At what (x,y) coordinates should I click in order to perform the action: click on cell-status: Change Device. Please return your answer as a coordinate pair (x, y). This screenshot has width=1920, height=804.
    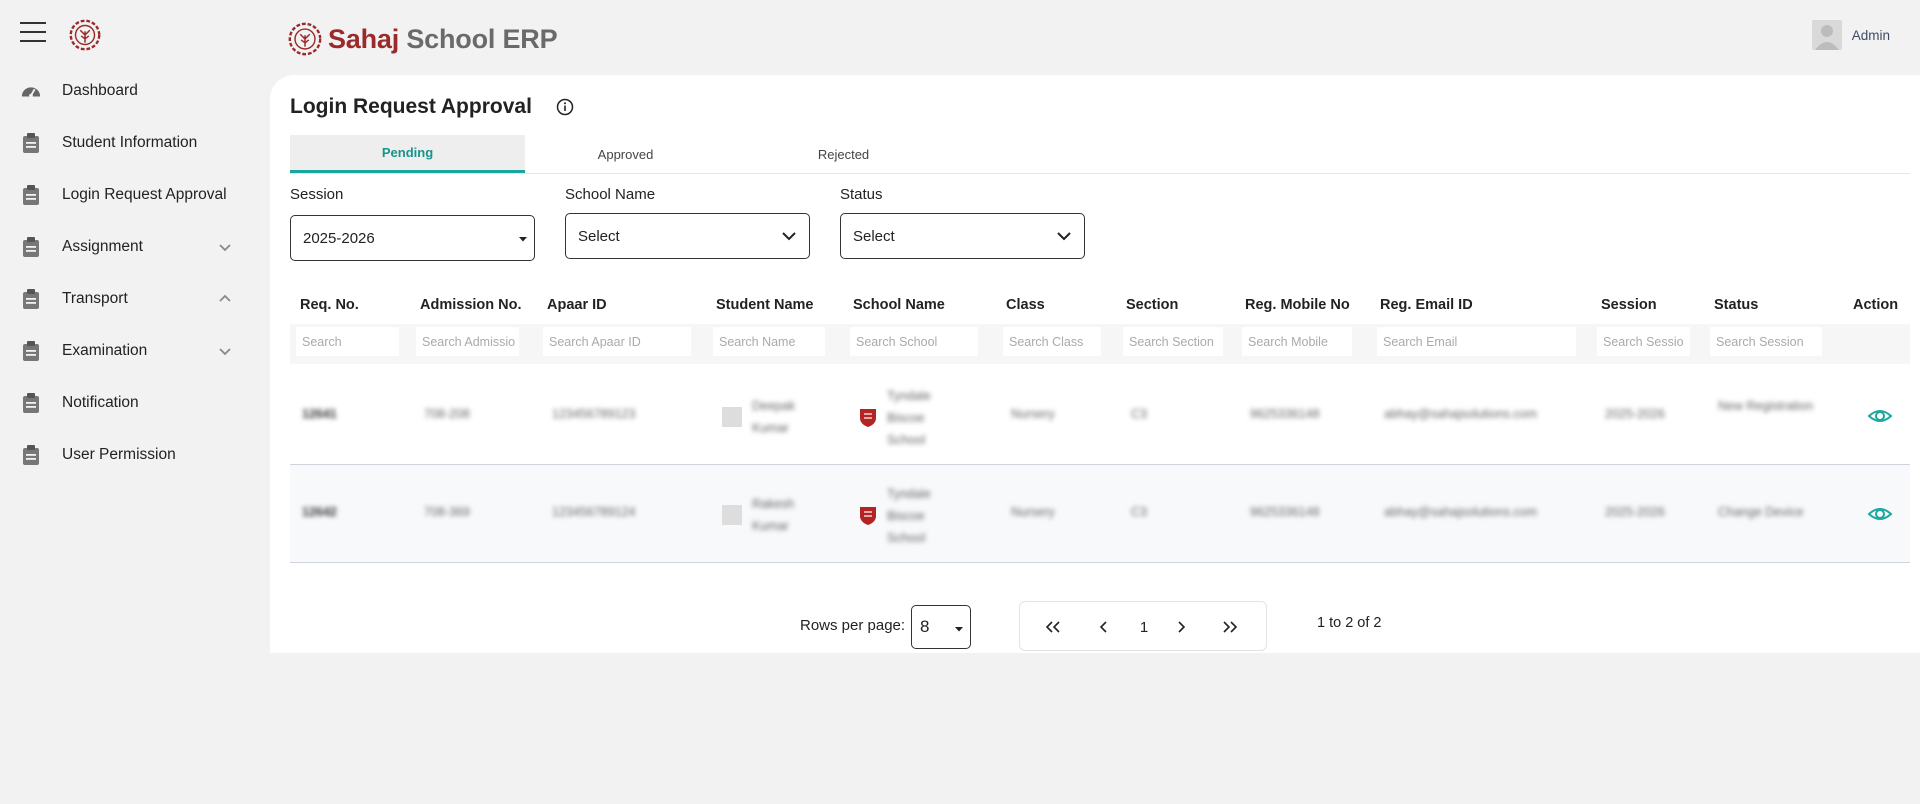
    Looking at the image, I should click on (1761, 512).